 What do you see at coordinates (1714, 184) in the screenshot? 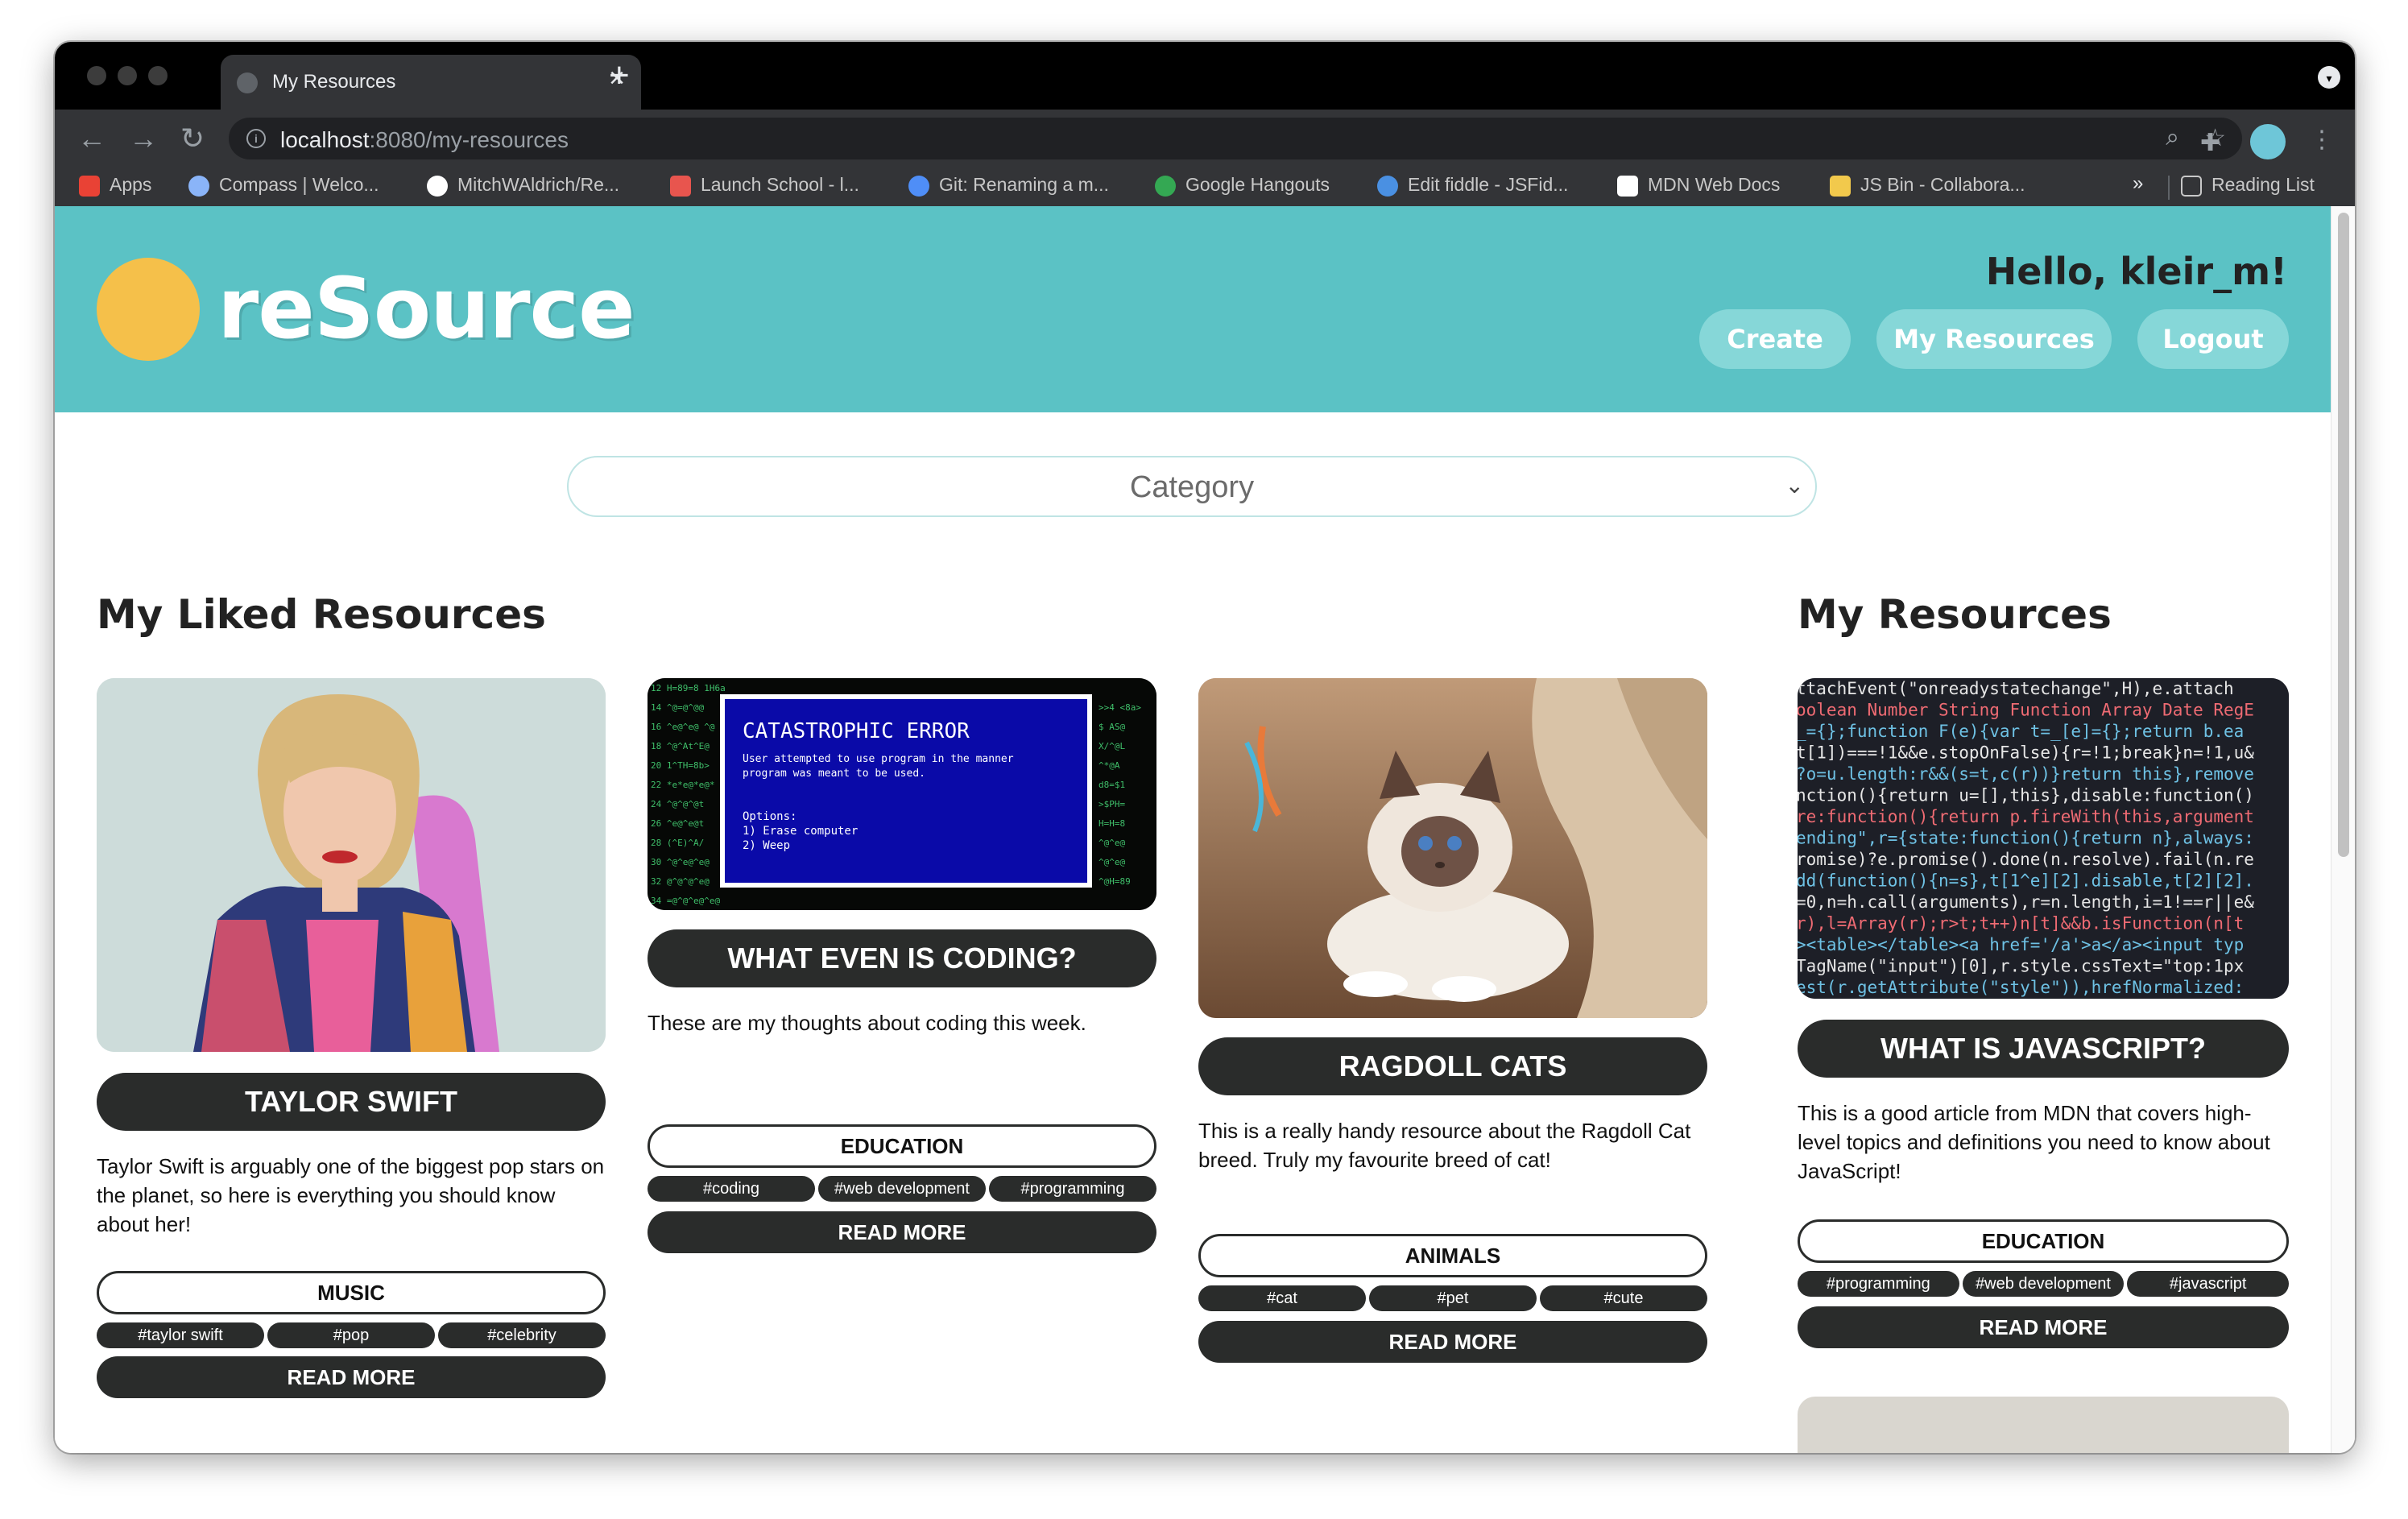
I see `bookmark-label: MDN Web Docs` at bounding box center [1714, 184].